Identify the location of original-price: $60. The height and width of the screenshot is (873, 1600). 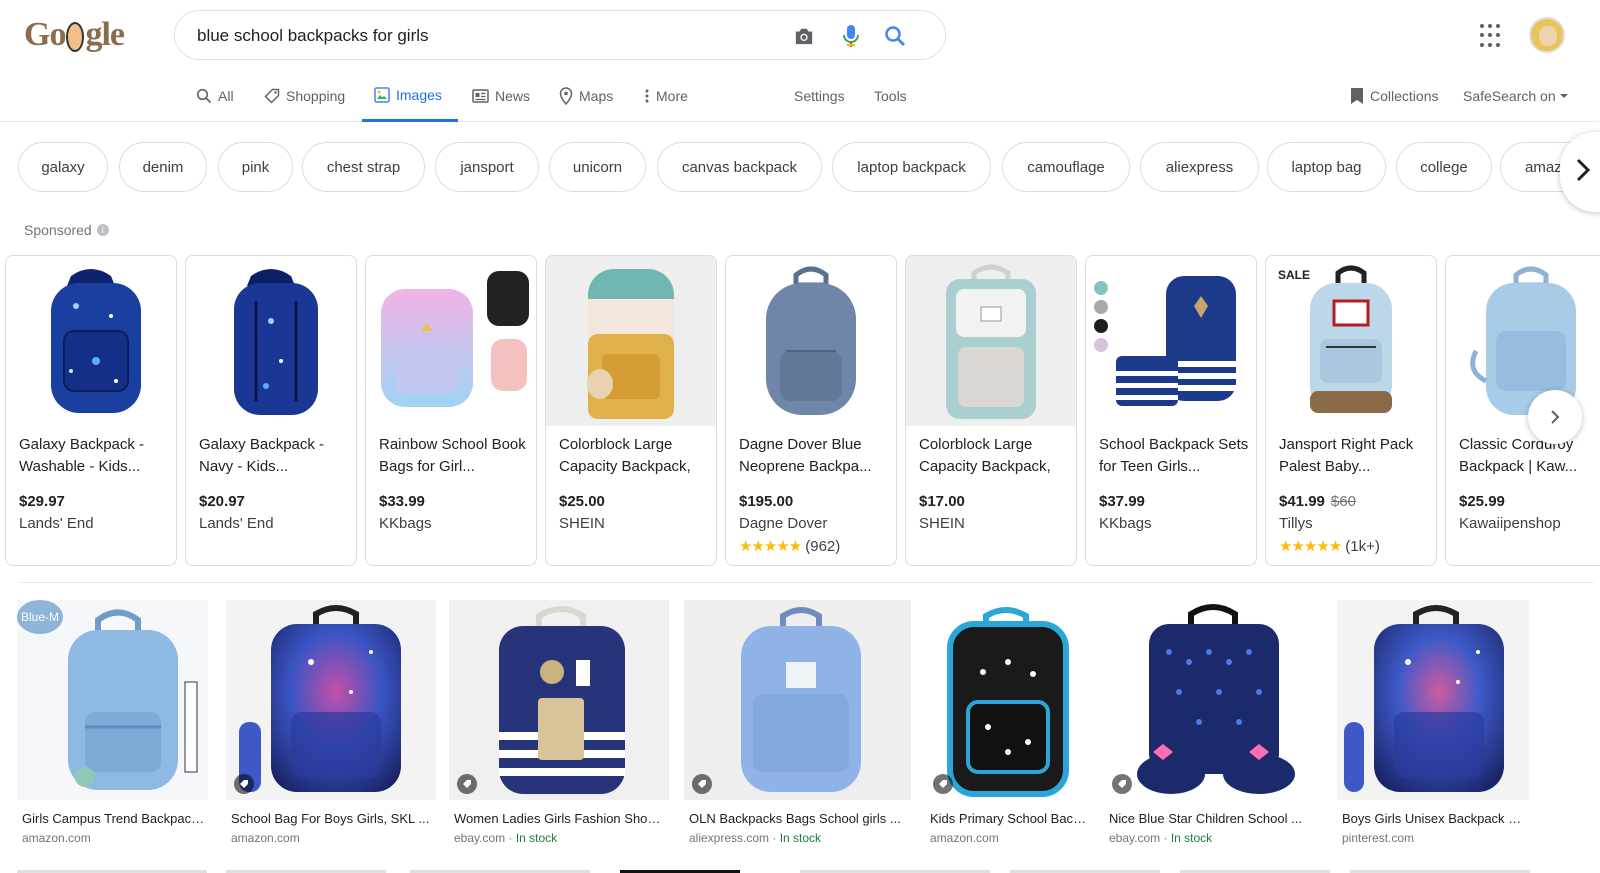
(1343, 501).